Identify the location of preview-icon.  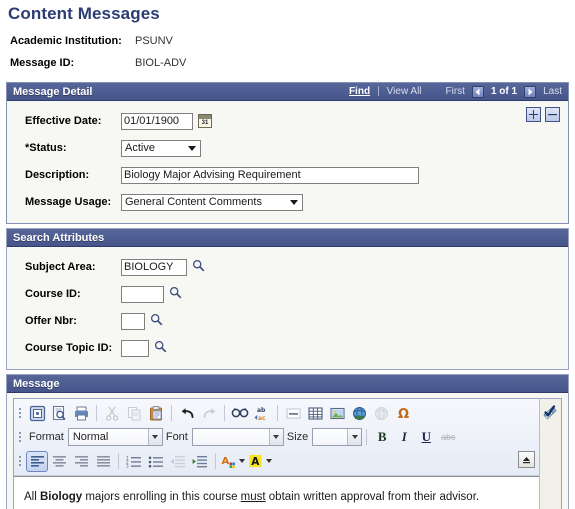
(59, 413).